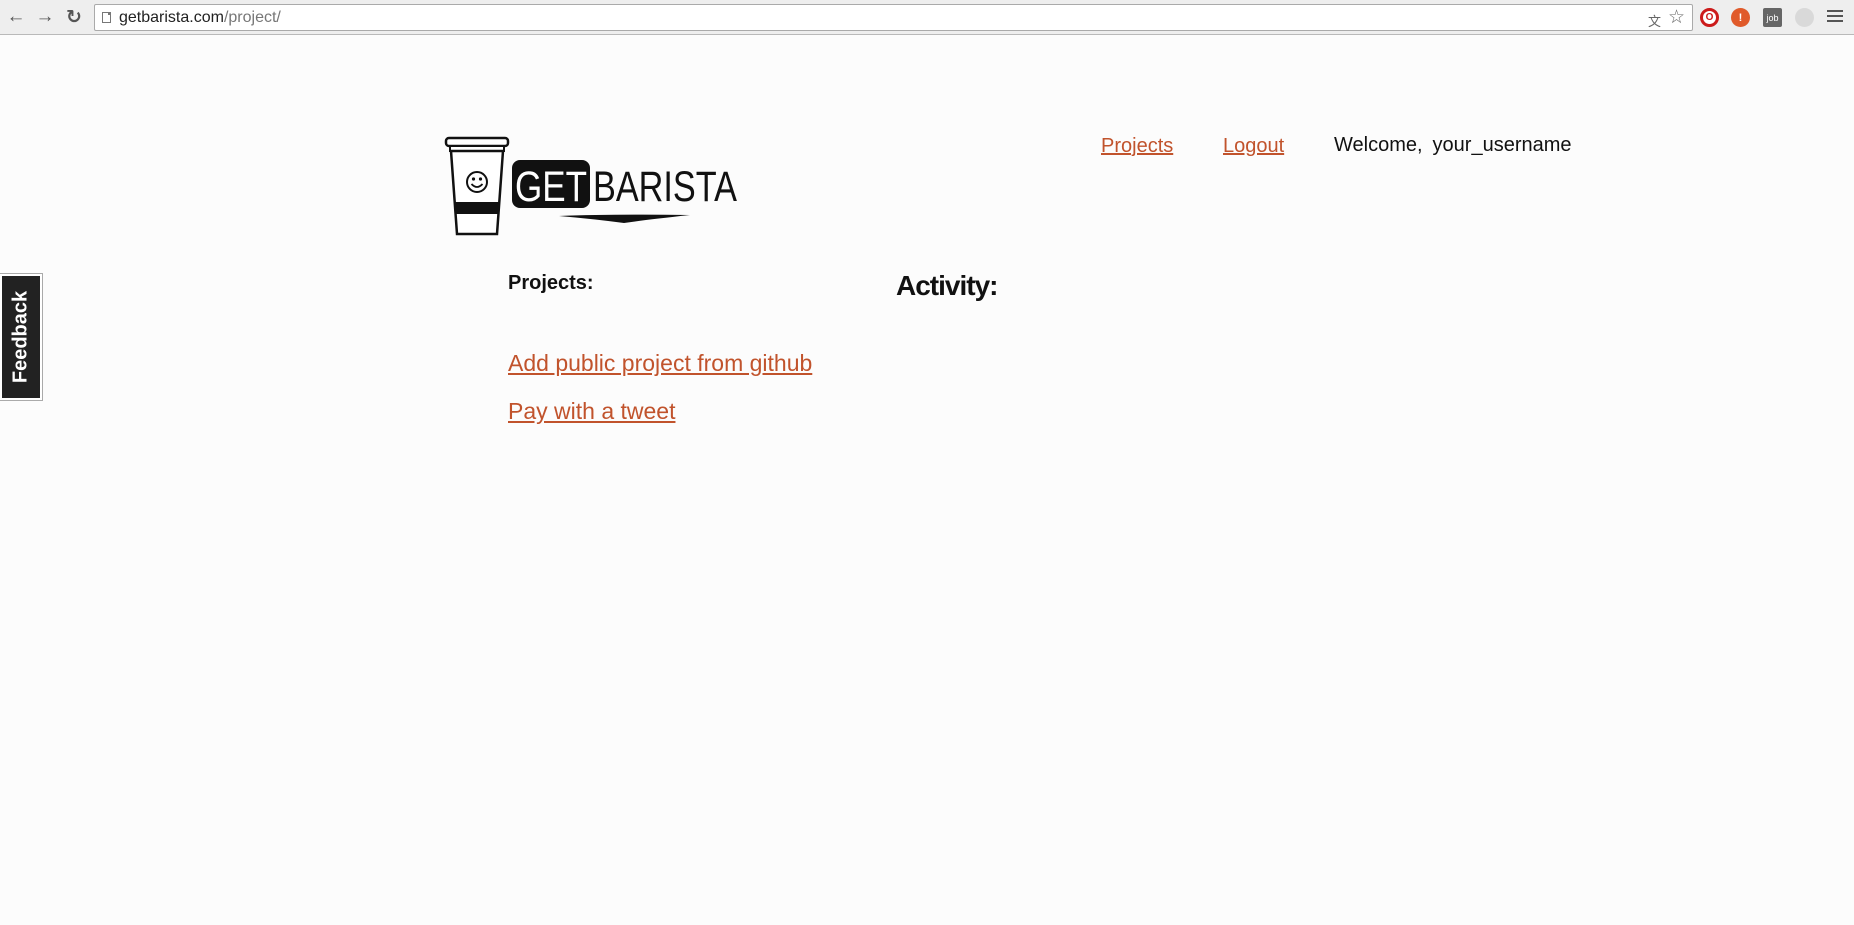  I want to click on welcome-label: Welcome,, so click(1378, 145).